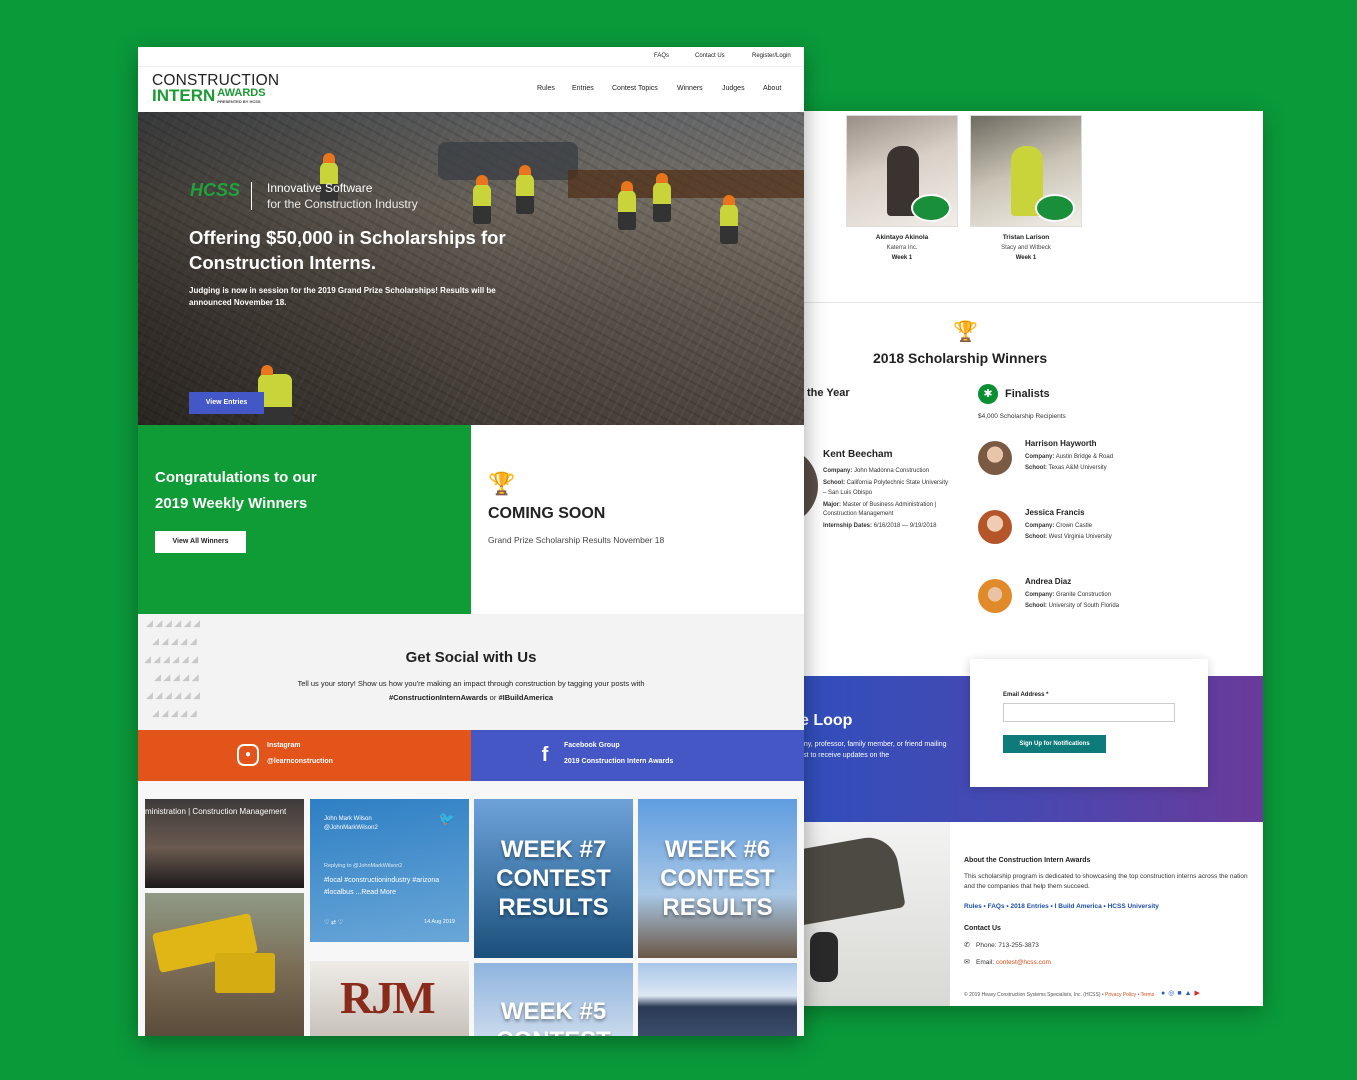 Image resolution: width=1357 pixels, height=1080 pixels. Describe the element at coordinates (342, 204) in the screenshot. I see `hcss-tagline-2: for the Construction Industry` at that location.